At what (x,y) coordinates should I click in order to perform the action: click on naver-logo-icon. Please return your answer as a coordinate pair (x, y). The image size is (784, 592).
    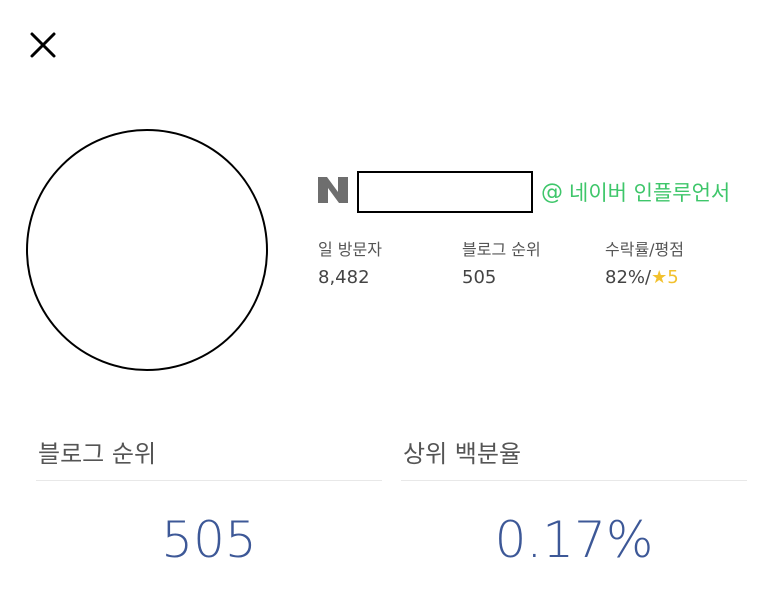
    Looking at the image, I should click on (333, 190).